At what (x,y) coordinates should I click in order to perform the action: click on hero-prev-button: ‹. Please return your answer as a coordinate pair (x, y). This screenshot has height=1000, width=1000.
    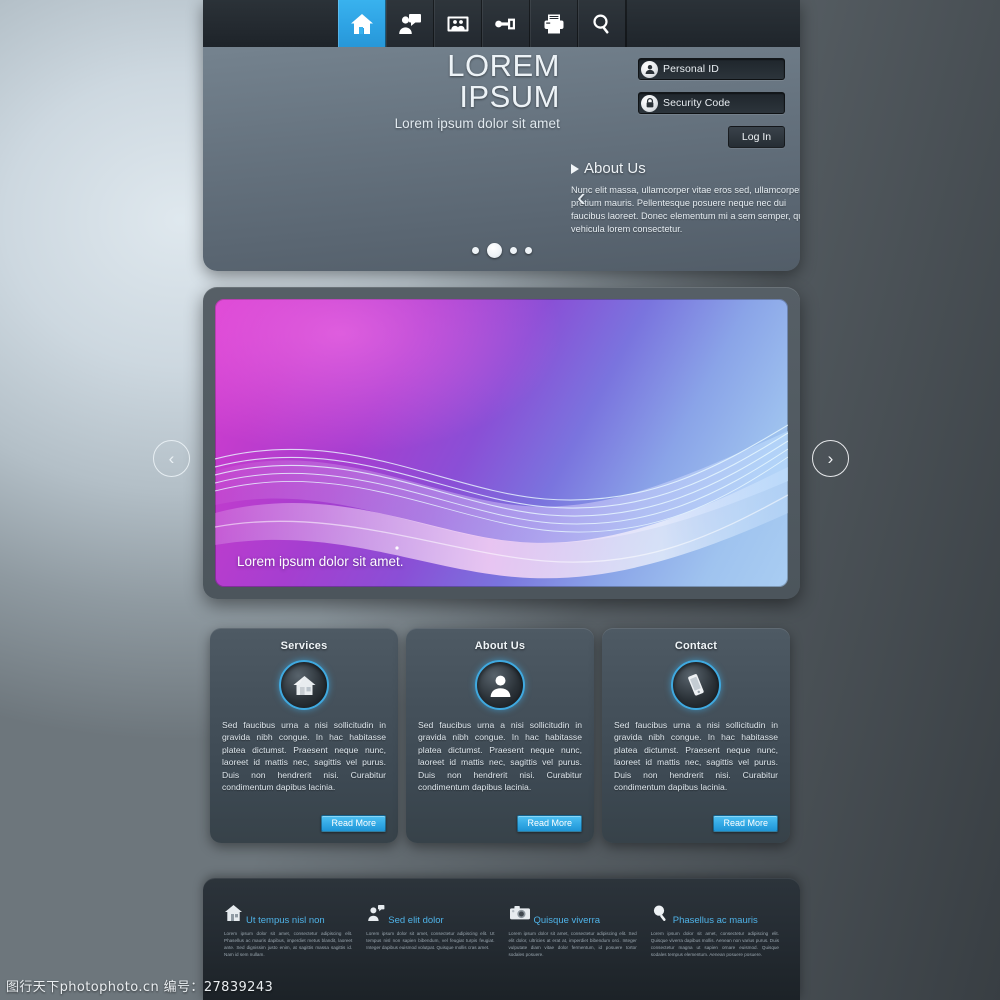
    Looking at the image, I should click on (171, 458).